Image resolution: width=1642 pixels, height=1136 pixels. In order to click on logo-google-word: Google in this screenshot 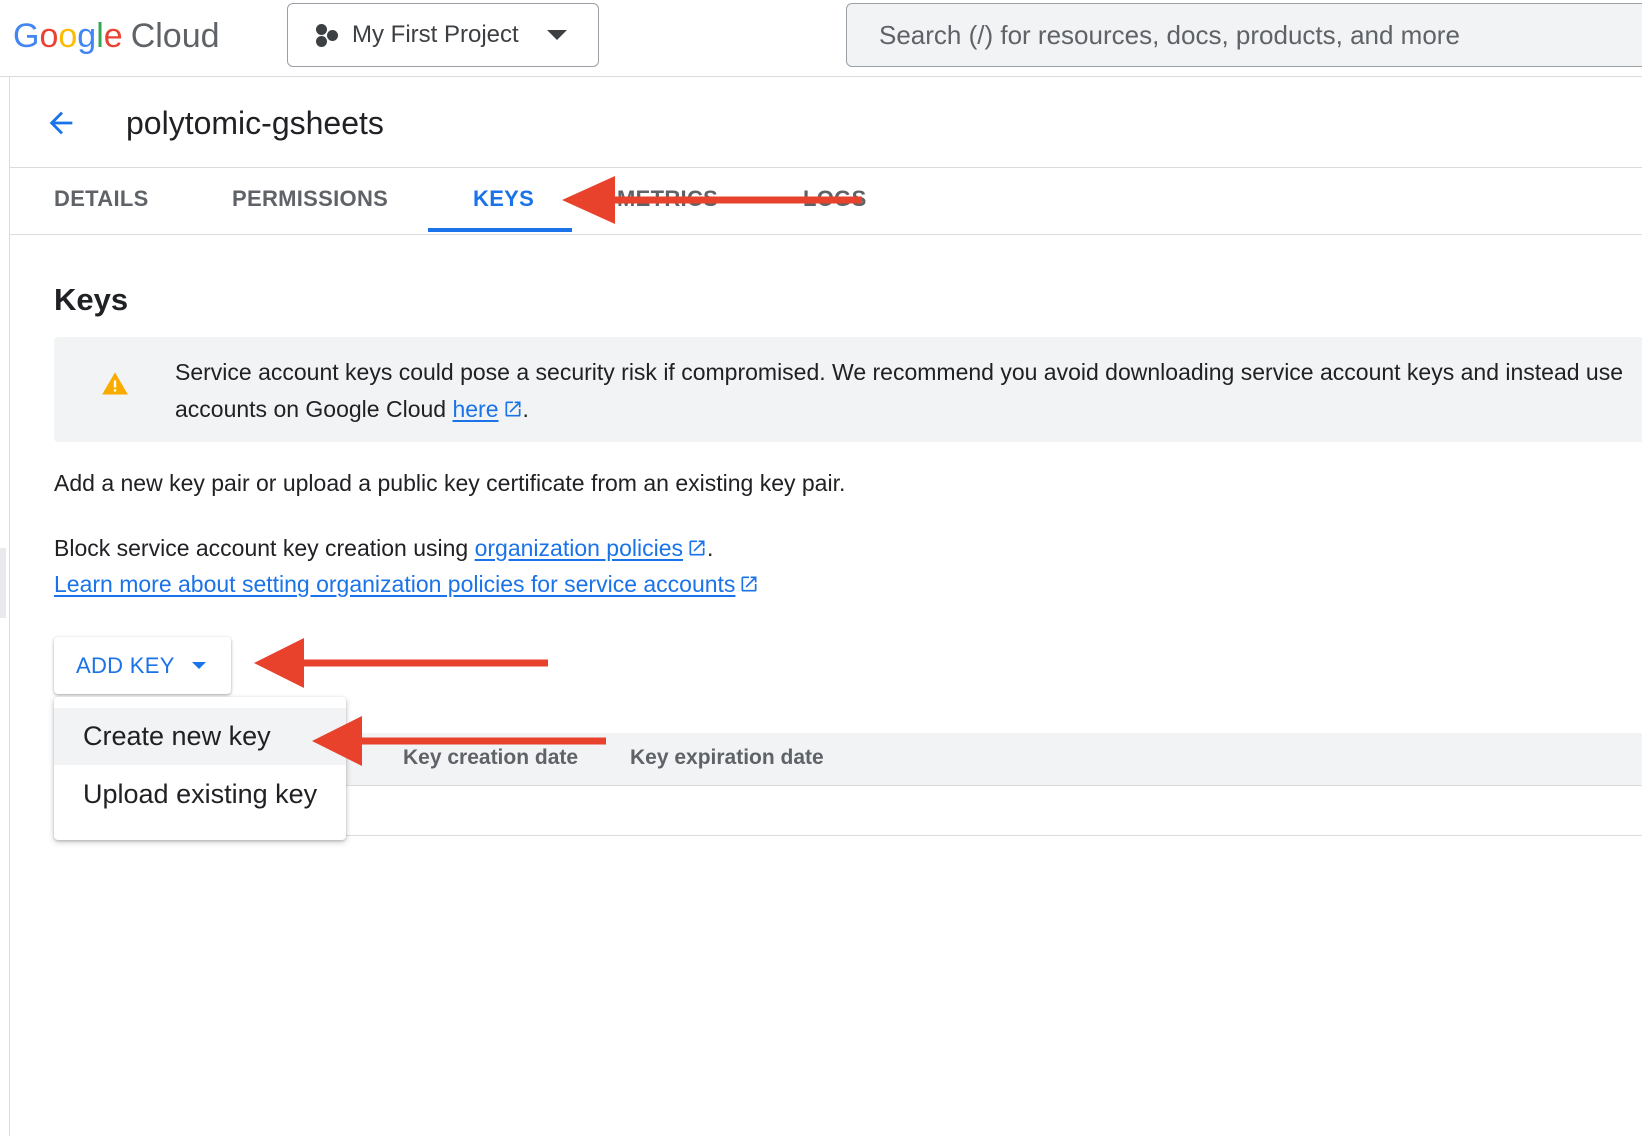, I will do `click(68, 36)`.